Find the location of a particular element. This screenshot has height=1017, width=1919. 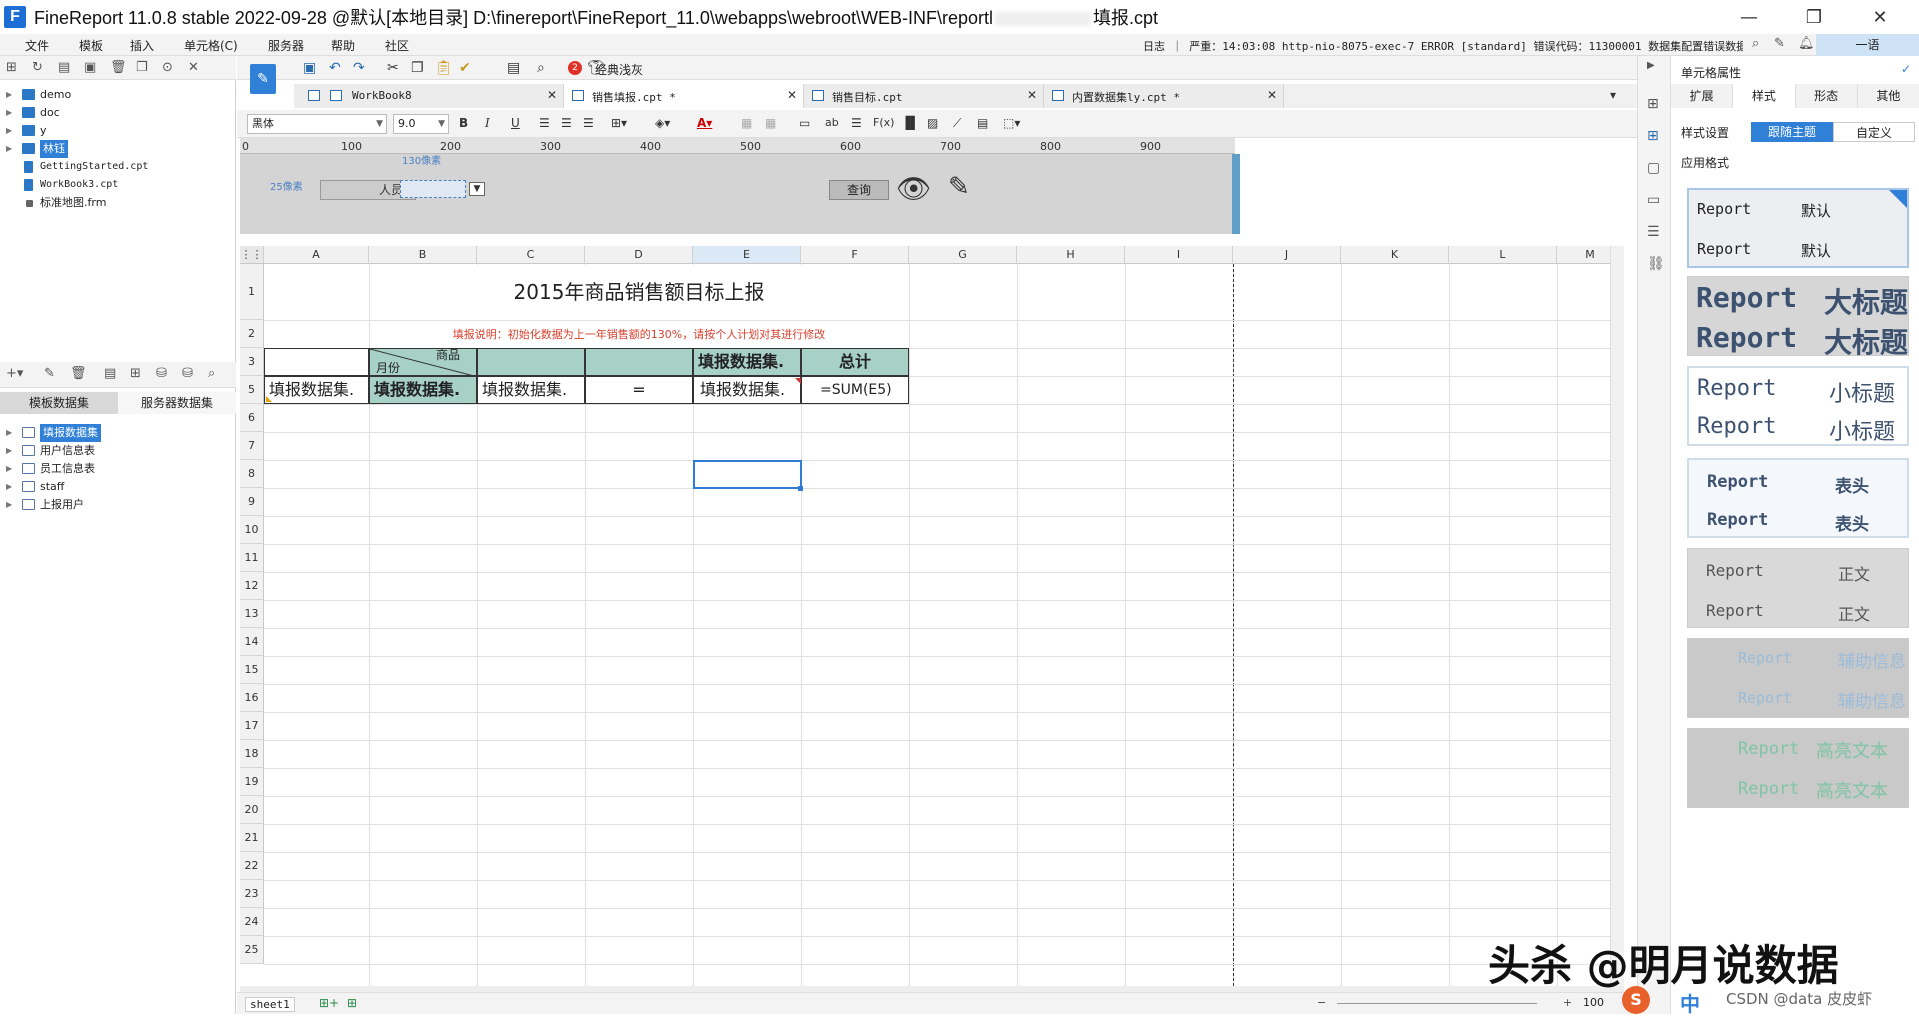

cell-attribute-icon: ⊞ is located at coordinates (1653, 136).